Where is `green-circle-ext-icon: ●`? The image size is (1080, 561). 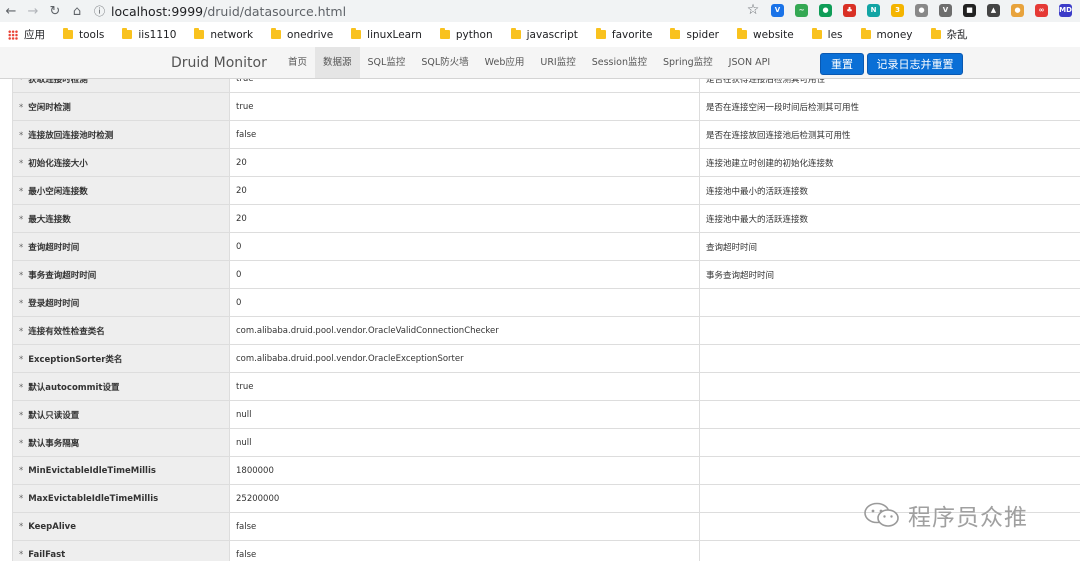 green-circle-ext-icon: ● is located at coordinates (825, 10).